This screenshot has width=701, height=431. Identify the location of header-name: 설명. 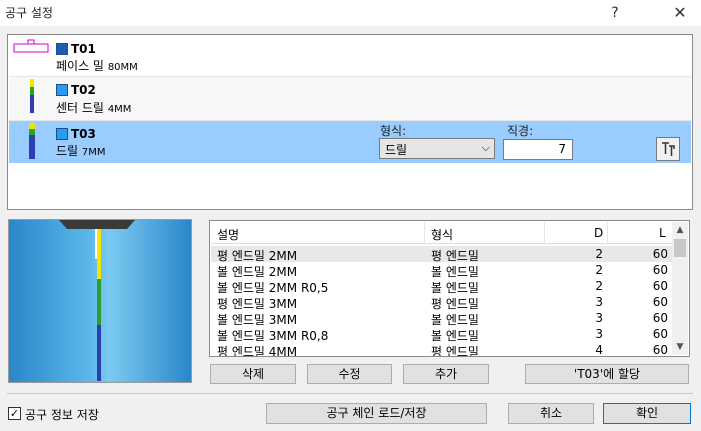
(228, 234).